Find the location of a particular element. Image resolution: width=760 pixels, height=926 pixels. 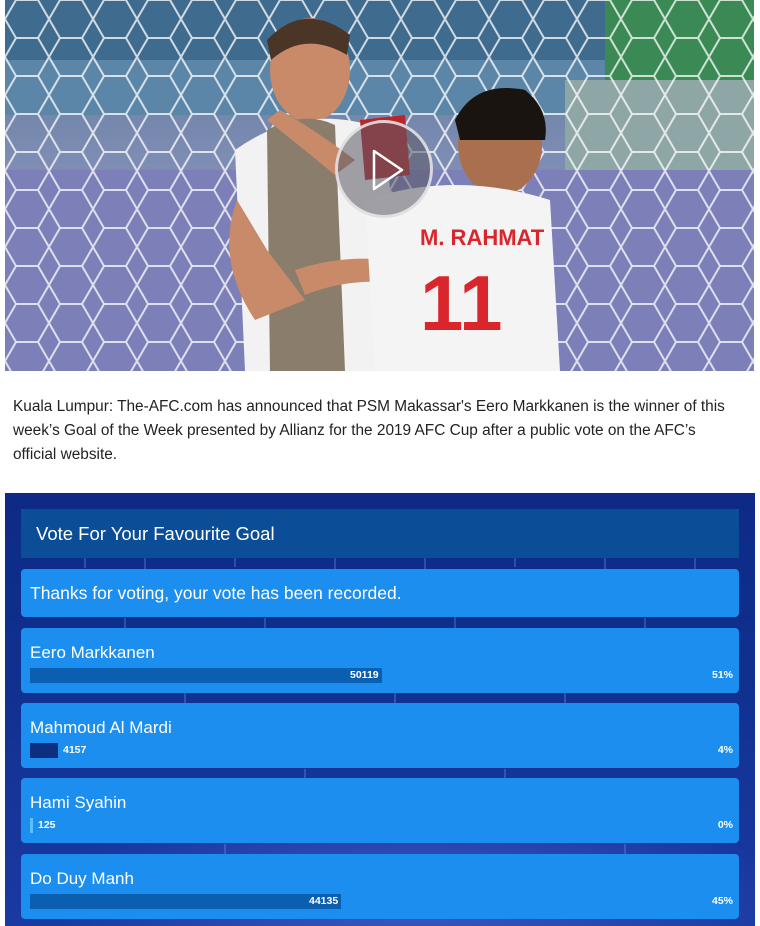

jersey-name: M. RAHMAT is located at coordinates (482, 237).